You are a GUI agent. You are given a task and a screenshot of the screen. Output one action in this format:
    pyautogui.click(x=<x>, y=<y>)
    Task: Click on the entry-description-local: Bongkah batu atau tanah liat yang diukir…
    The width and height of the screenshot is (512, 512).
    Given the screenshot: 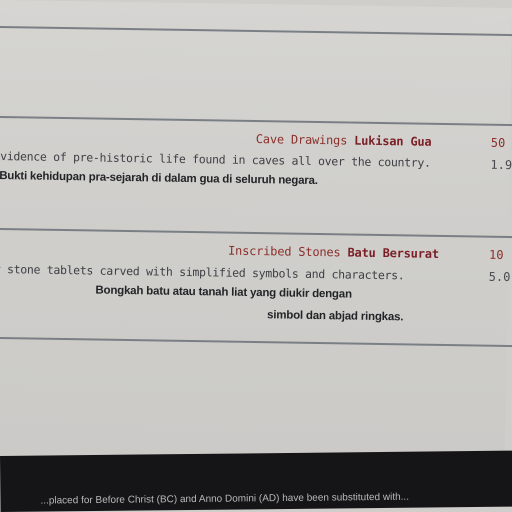 What is the action you would take?
    pyautogui.click(x=223, y=292)
    